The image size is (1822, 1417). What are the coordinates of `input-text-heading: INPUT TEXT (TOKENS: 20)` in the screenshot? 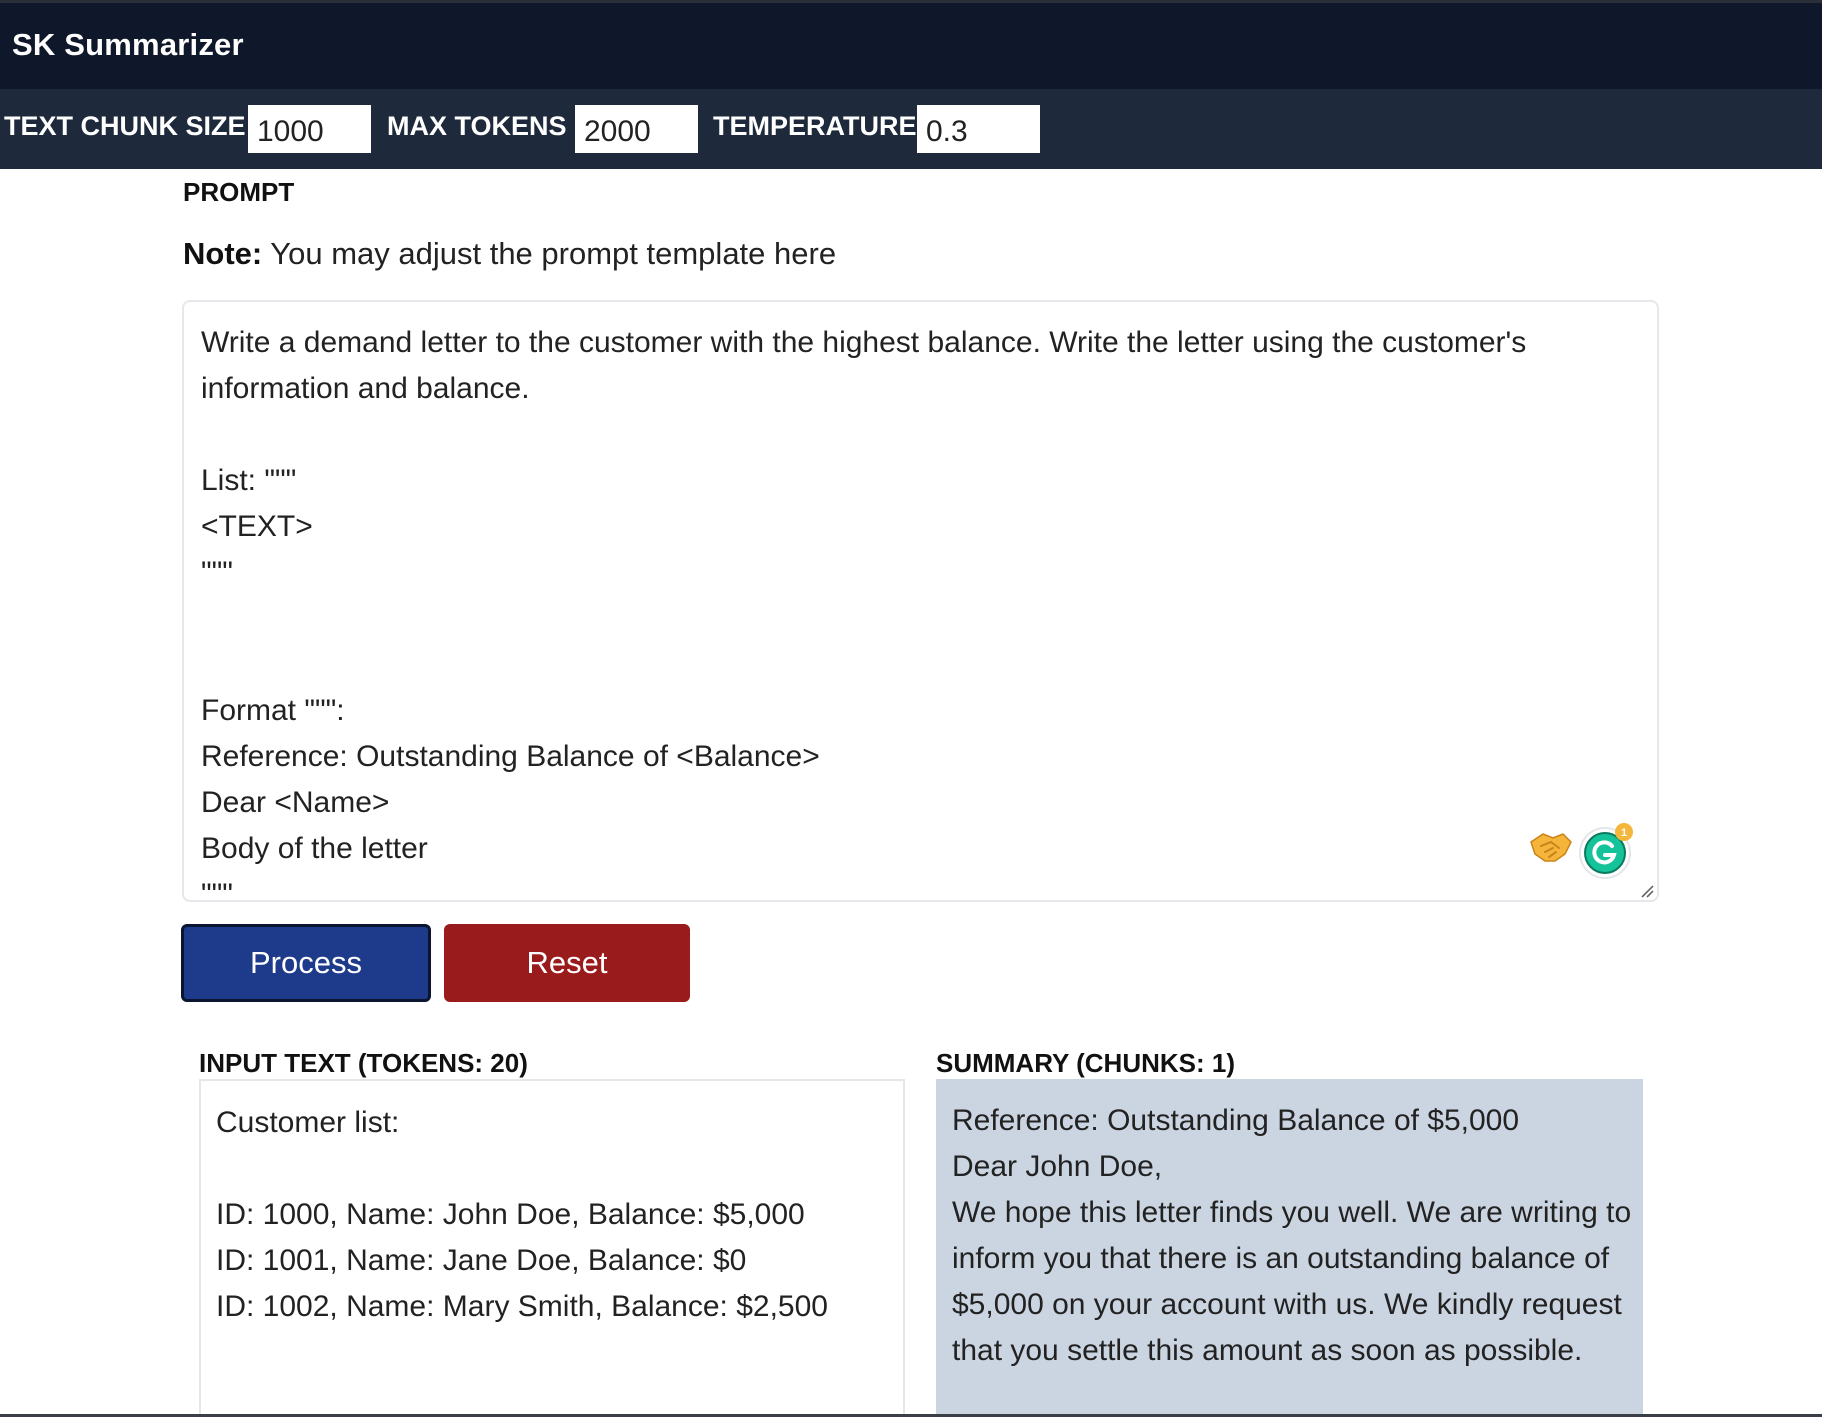 It's located at (363, 1063).